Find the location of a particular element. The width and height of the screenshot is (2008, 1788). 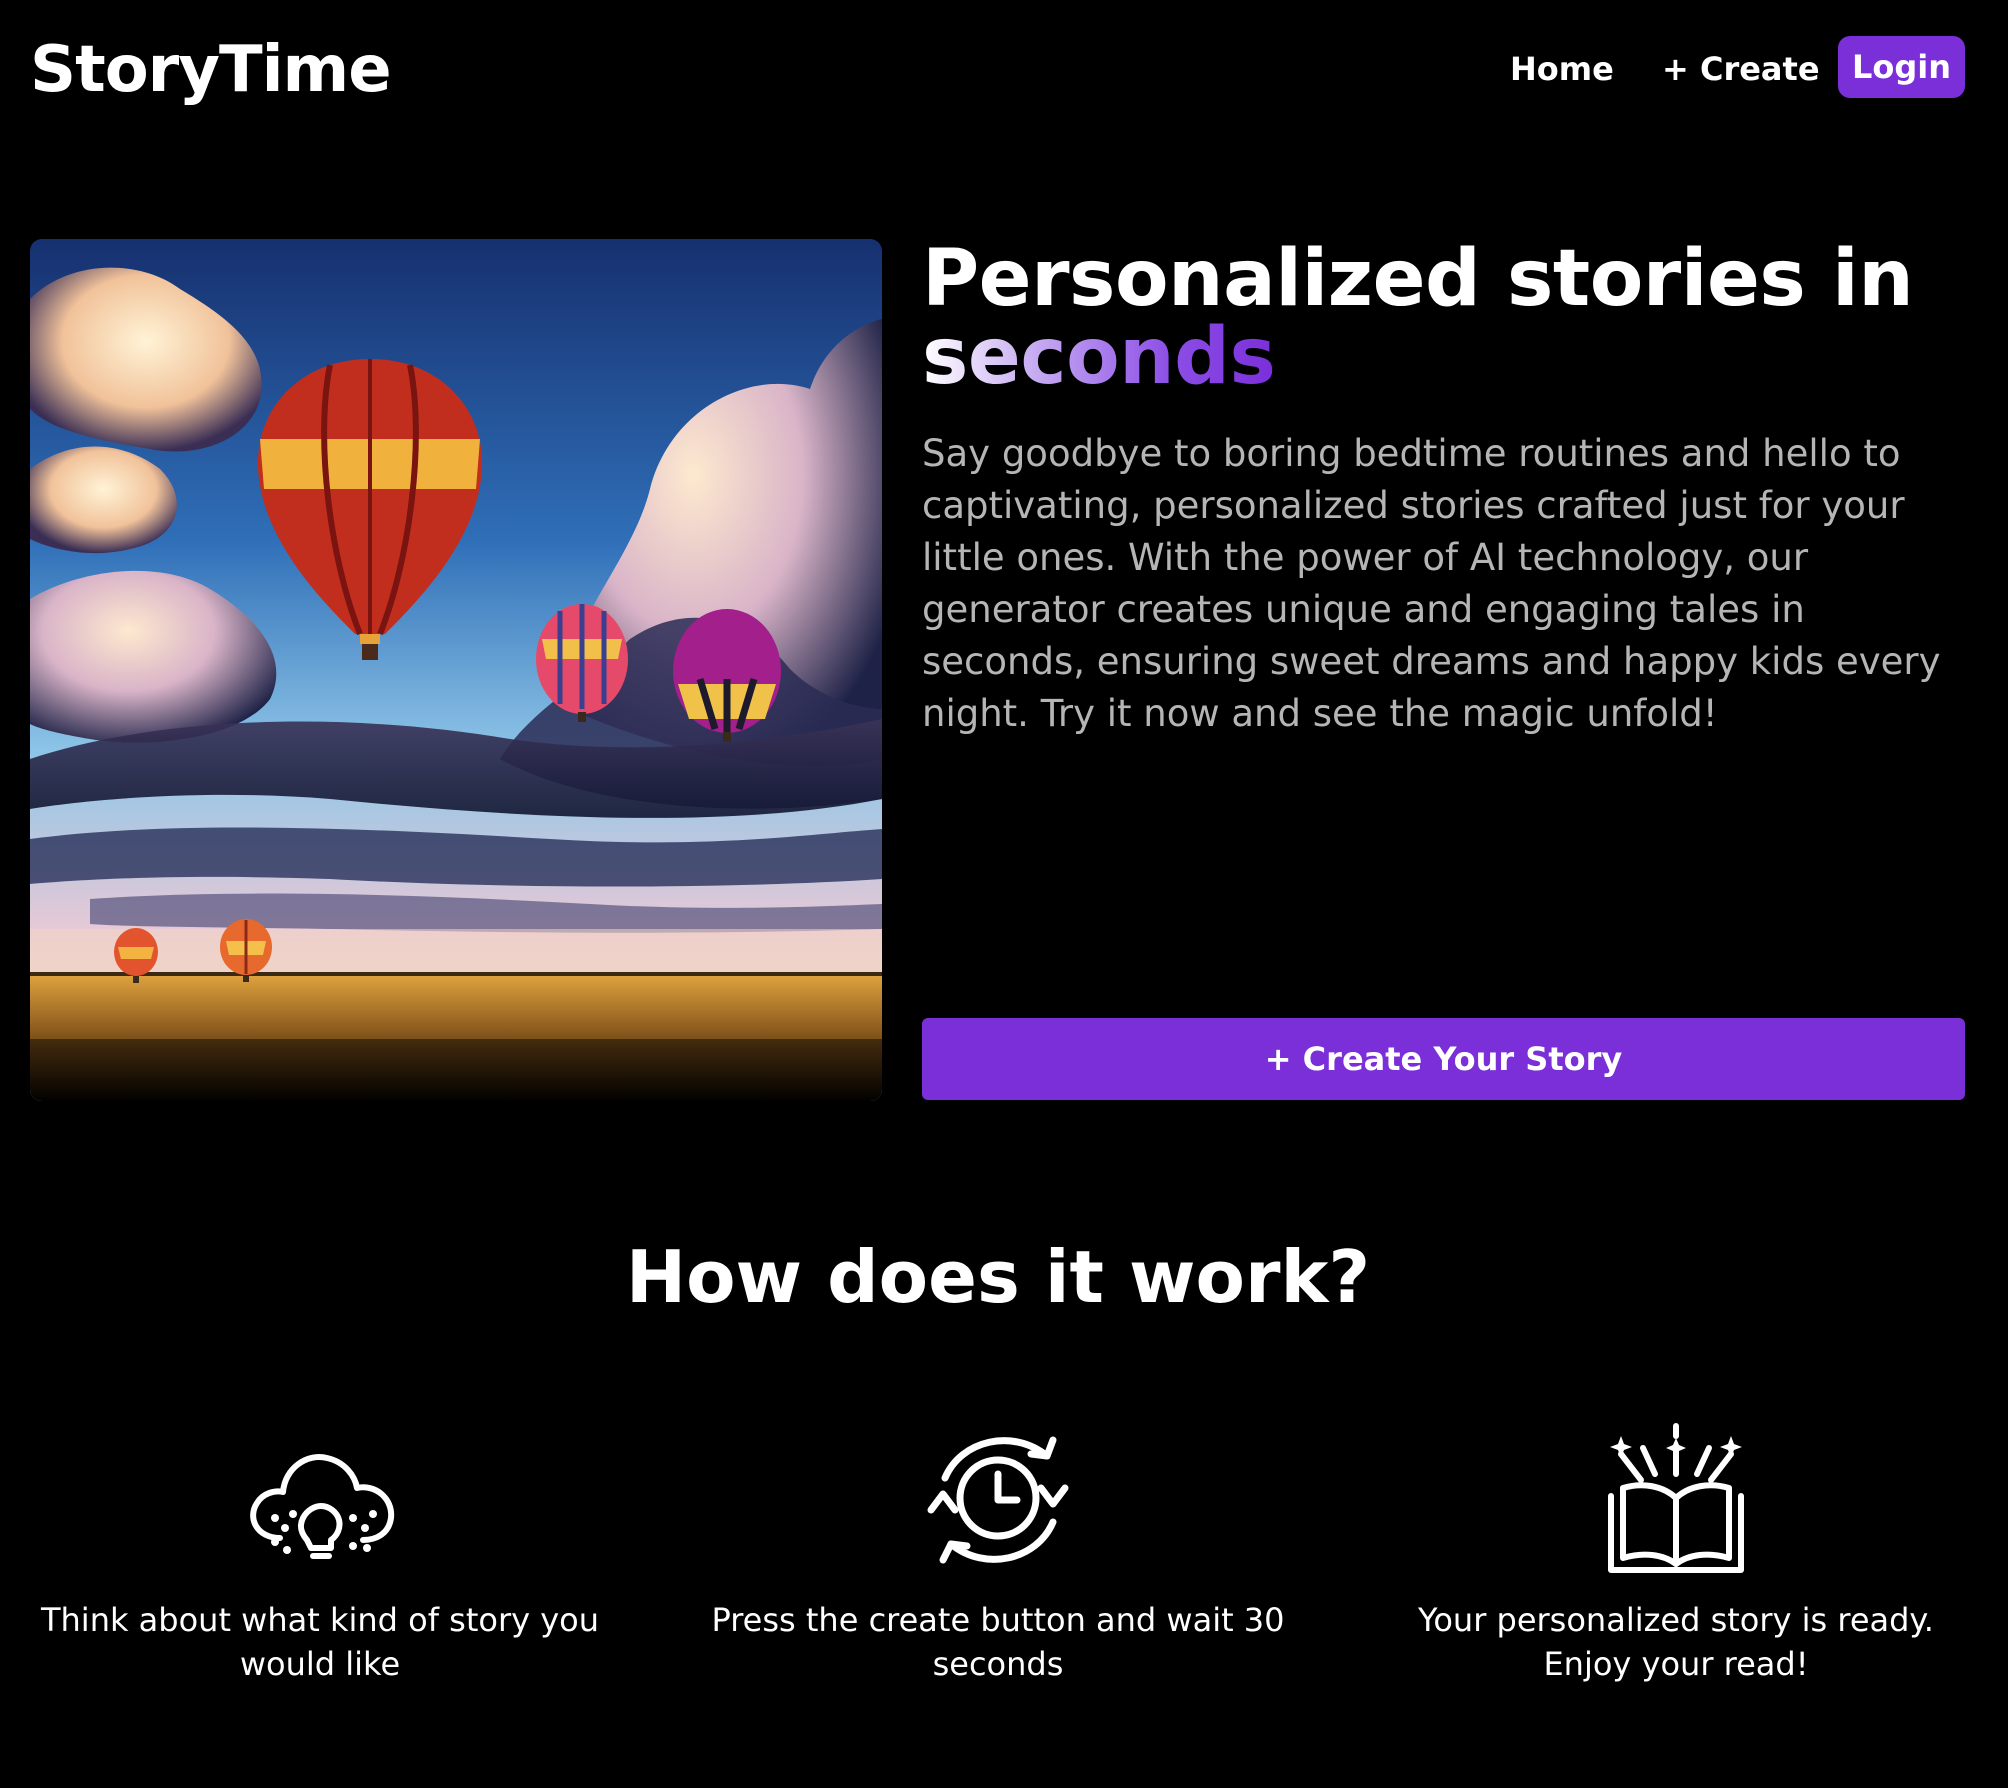

hero-headline-line1: Personalized stories in is located at coordinates (1418, 279).